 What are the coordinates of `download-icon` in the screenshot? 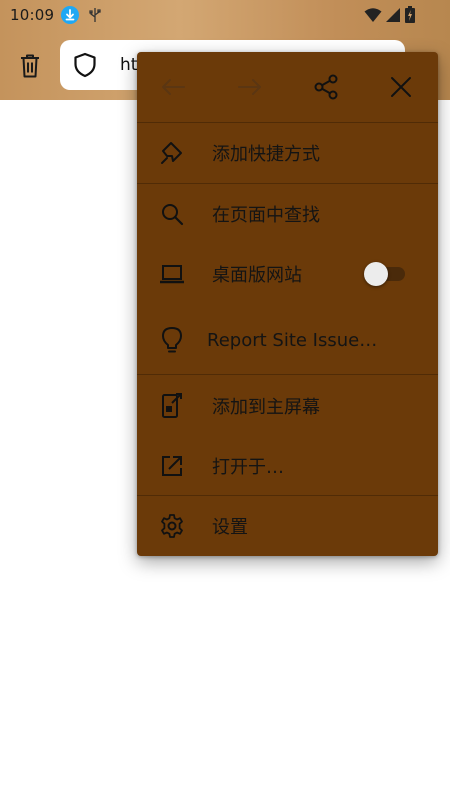 It's located at (70, 15).